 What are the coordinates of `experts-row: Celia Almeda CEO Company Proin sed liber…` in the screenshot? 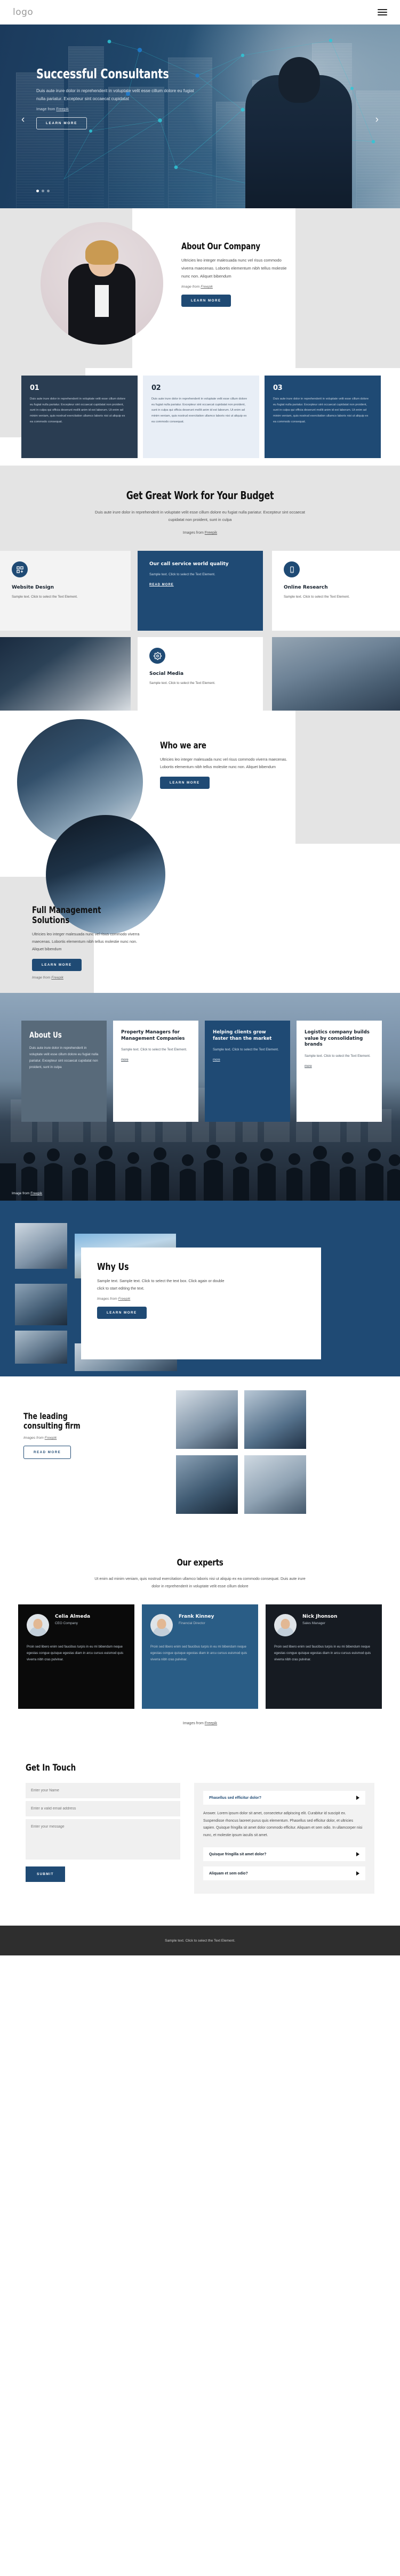 It's located at (200, 1657).